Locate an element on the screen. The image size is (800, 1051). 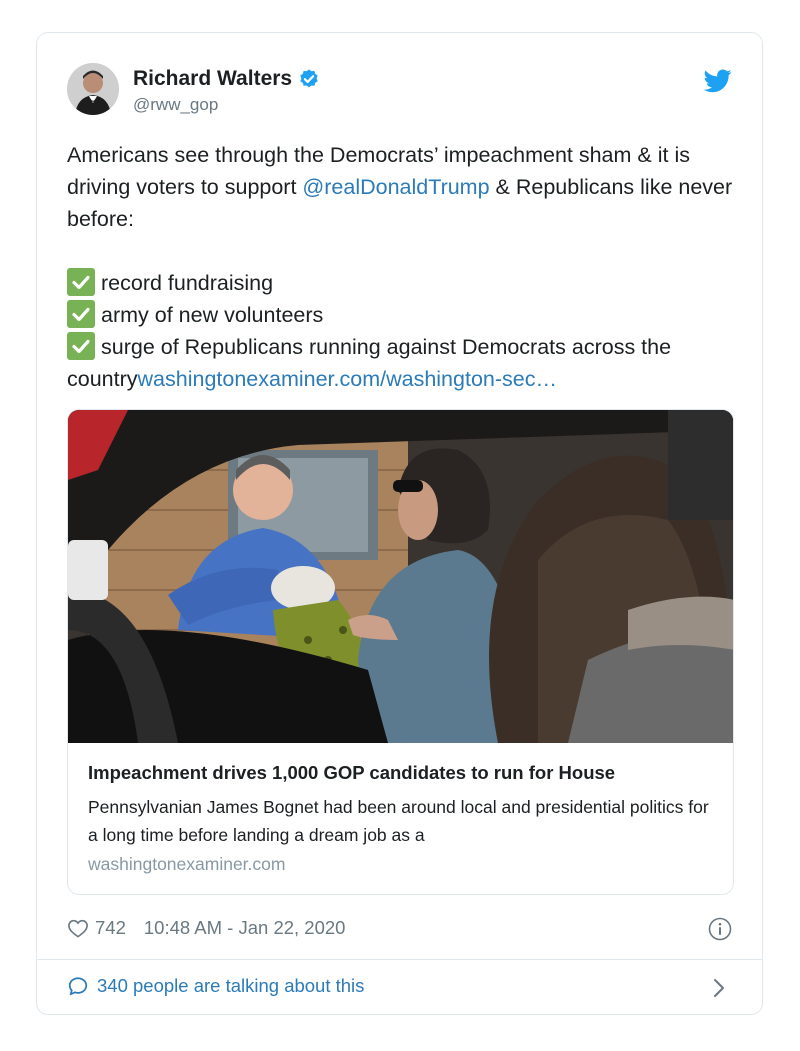
conversation-link: 340 people are talking about this is located at coordinates (215, 986).